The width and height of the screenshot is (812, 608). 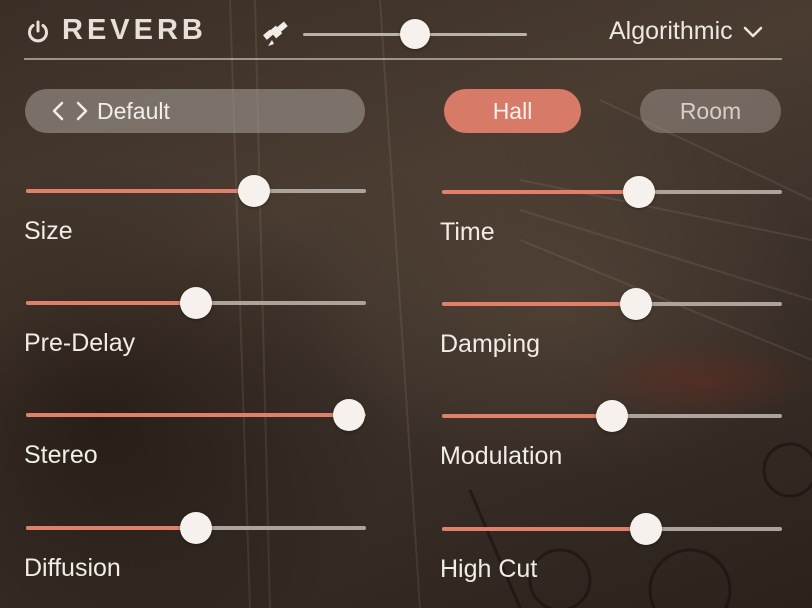 What do you see at coordinates (134, 30) in the screenshot?
I see `plugin-title: REVERB` at bounding box center [134, 30].